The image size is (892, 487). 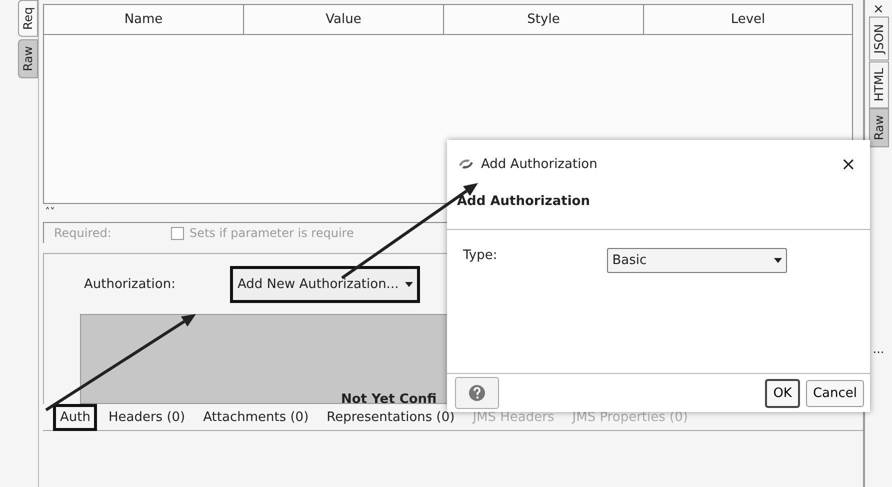 What do you see at coordinates (835, 393) in the screenshot?
I see `cancel-button: Cancel` at bounding box center [835, 393].